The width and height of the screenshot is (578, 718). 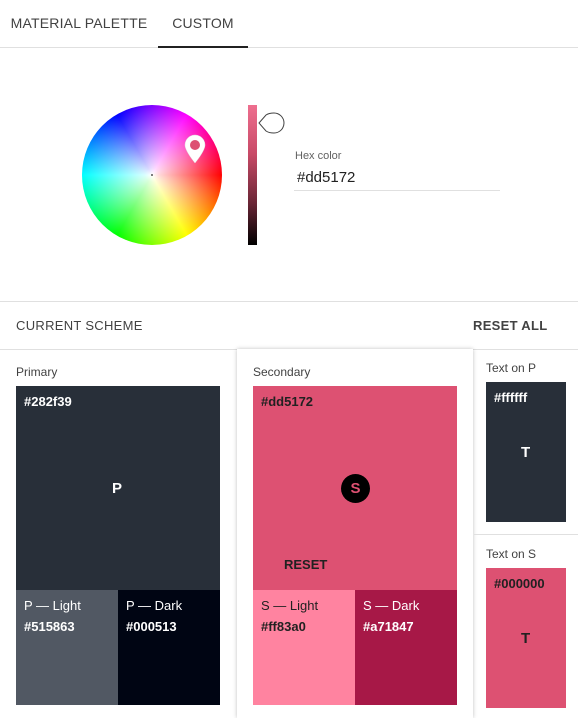 I want to click on secondary-label: Secondary, so click(x=282, y=372).